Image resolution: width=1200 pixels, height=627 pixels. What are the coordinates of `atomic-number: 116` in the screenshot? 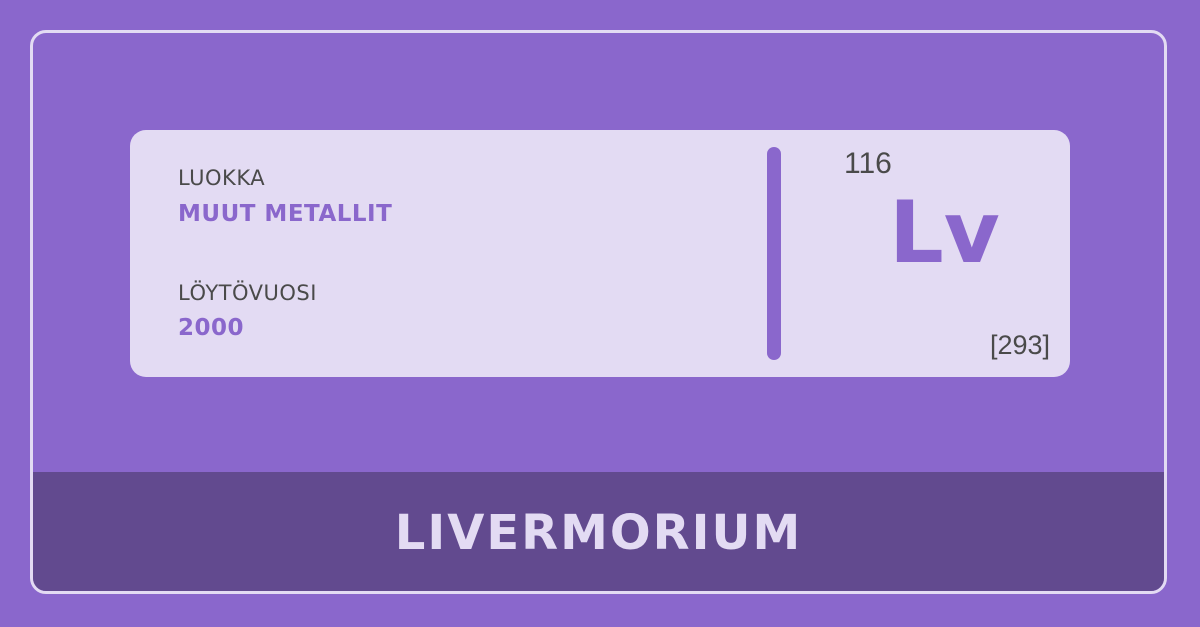 It's located at (868, 163).